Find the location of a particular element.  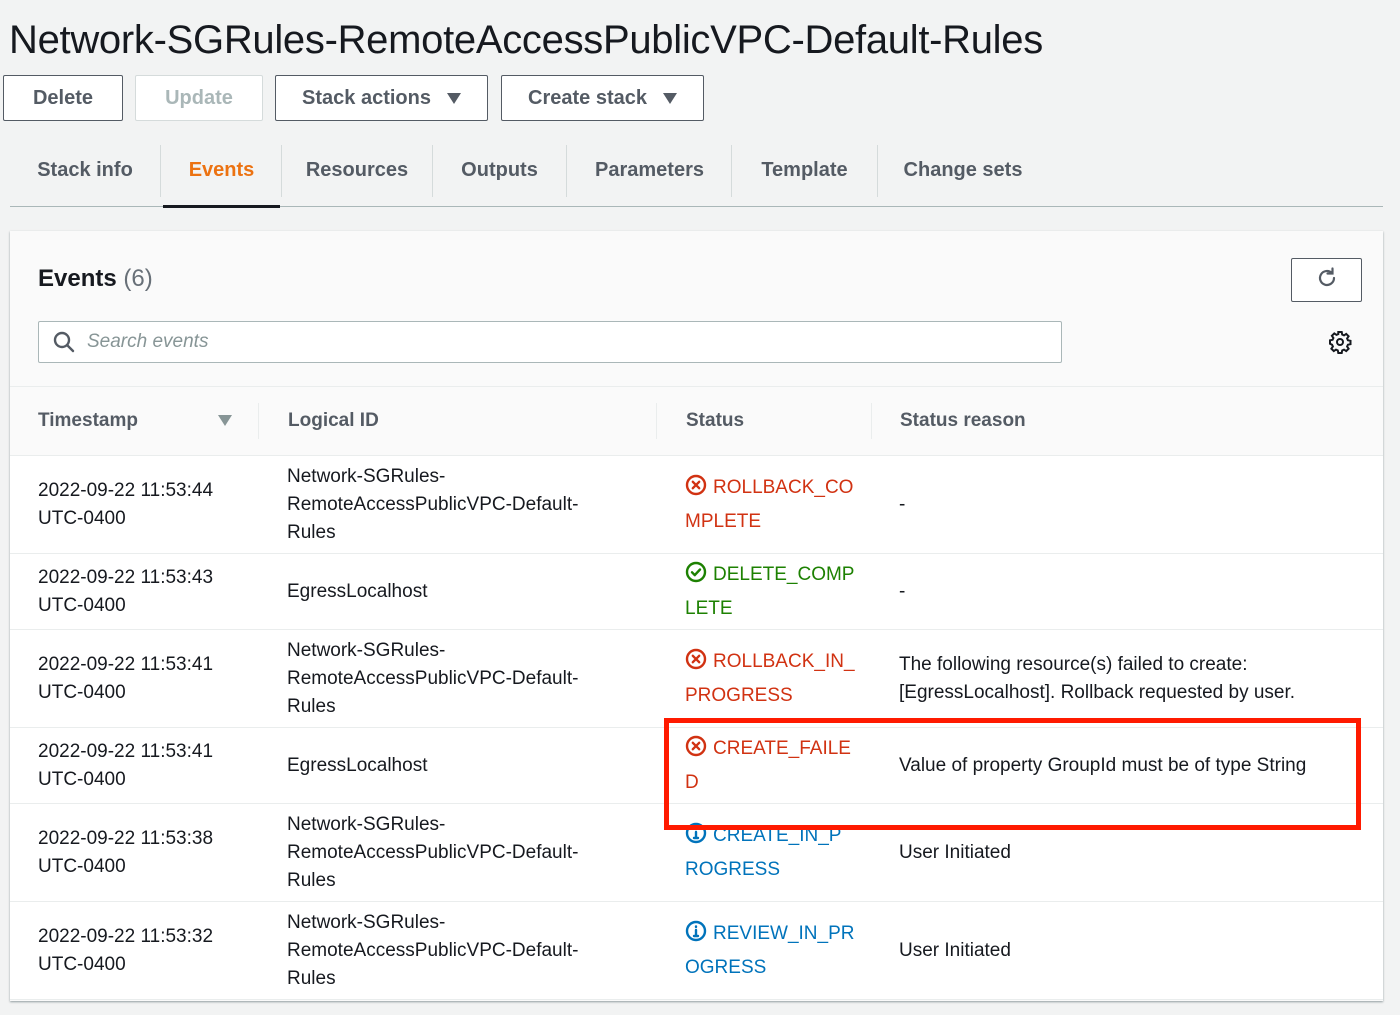

status-badge: ROLLBACK_COMPLETE is located at coordinates (770, 504).